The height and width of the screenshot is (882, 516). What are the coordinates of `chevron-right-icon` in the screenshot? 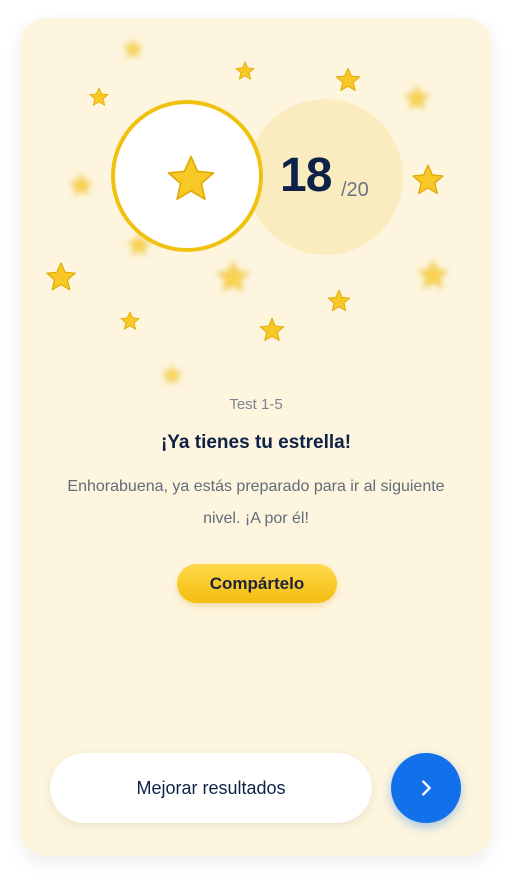 It's located at (426, 788).